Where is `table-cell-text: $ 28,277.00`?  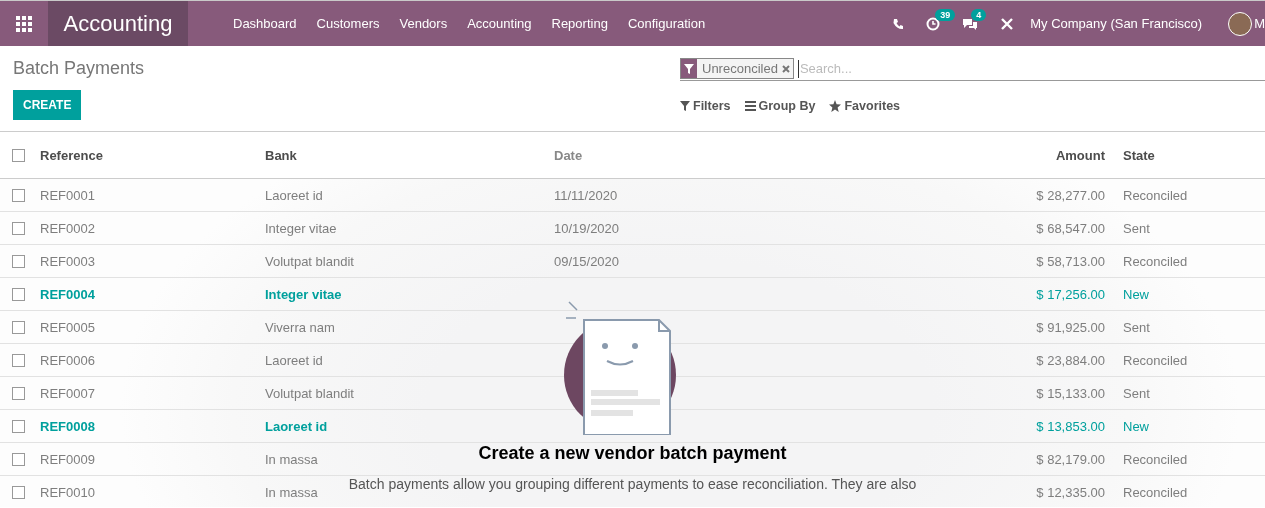
table-cell-text: $ 28,277.00 is located at coordinates (1071, 195).